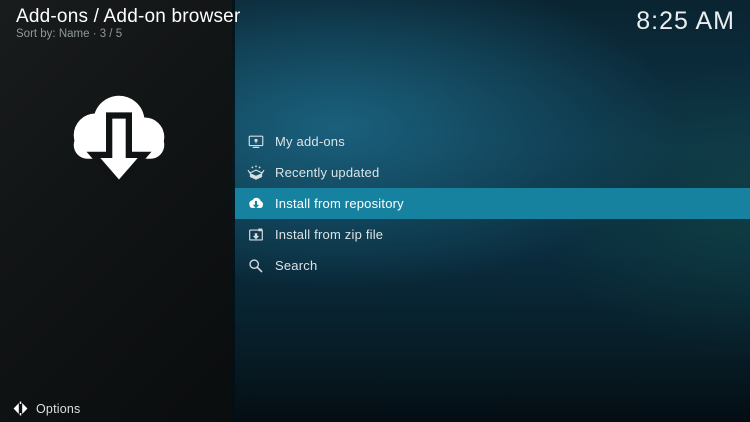 The image size is (750, 422). Describe the element at coordinates (256, 265) in the screenshot. I see `search-icon` at that location.